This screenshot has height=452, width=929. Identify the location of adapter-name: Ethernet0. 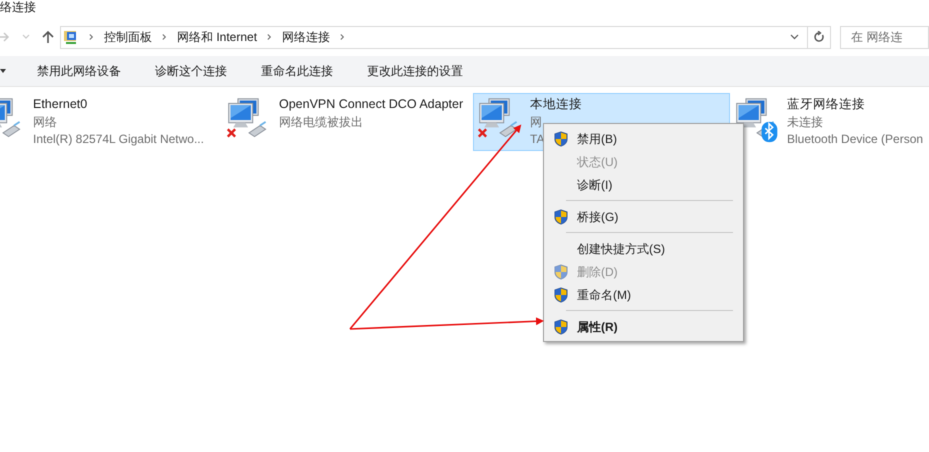
(60, 104).